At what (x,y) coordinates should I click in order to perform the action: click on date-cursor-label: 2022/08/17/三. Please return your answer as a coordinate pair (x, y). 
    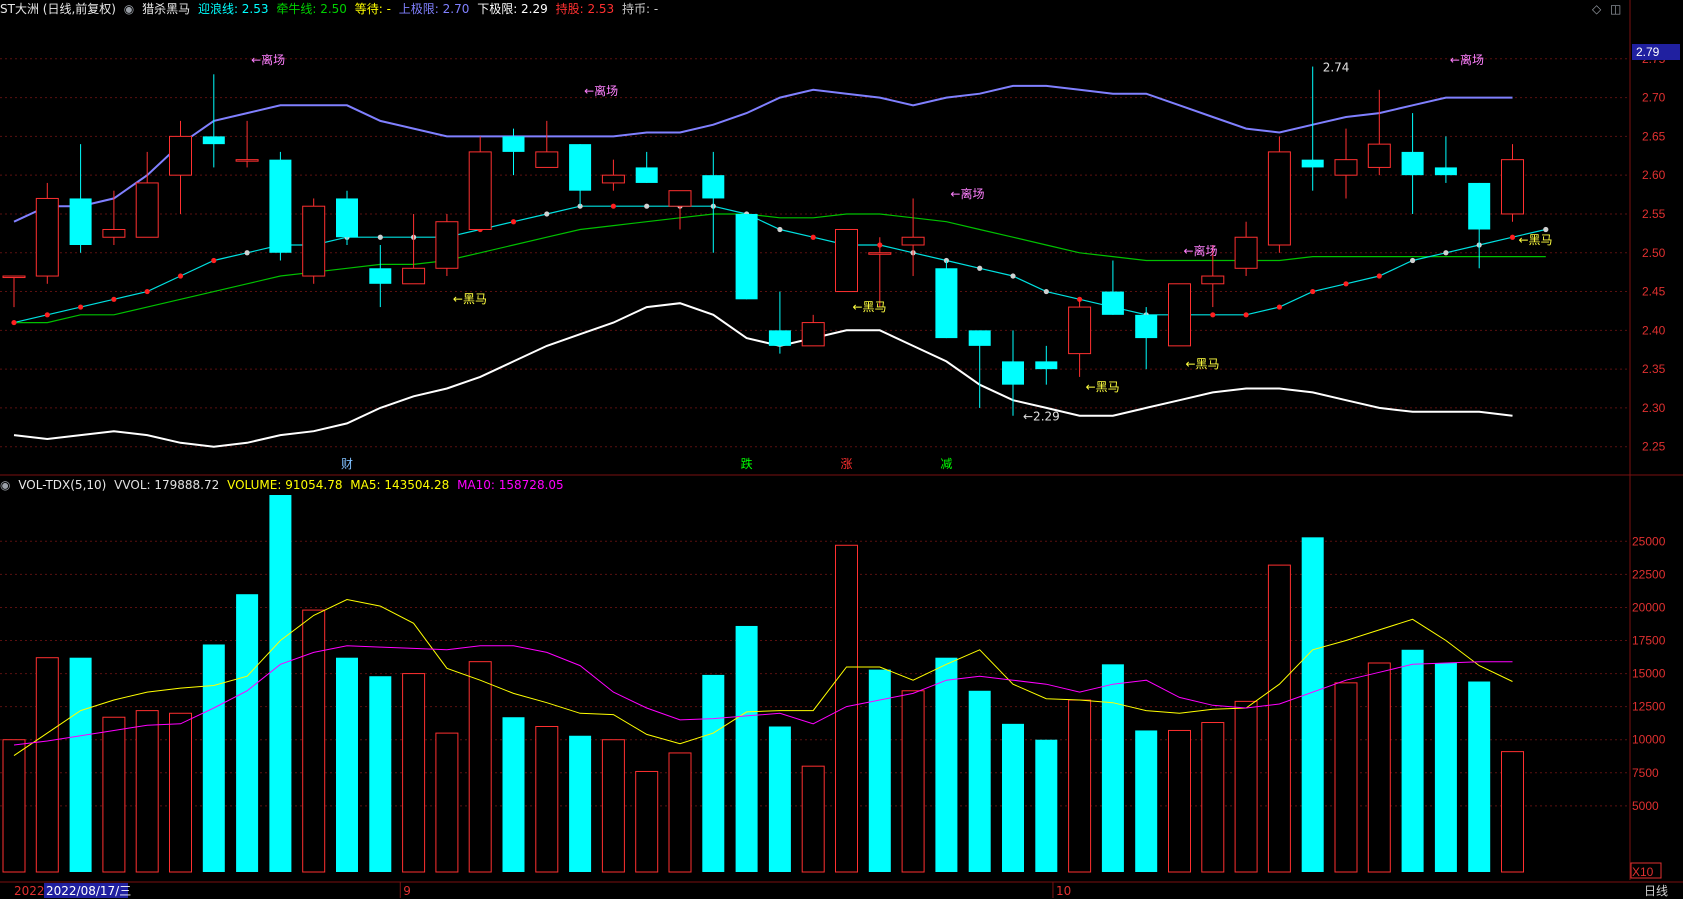
    Looking at the image, I should click on (88, 891).